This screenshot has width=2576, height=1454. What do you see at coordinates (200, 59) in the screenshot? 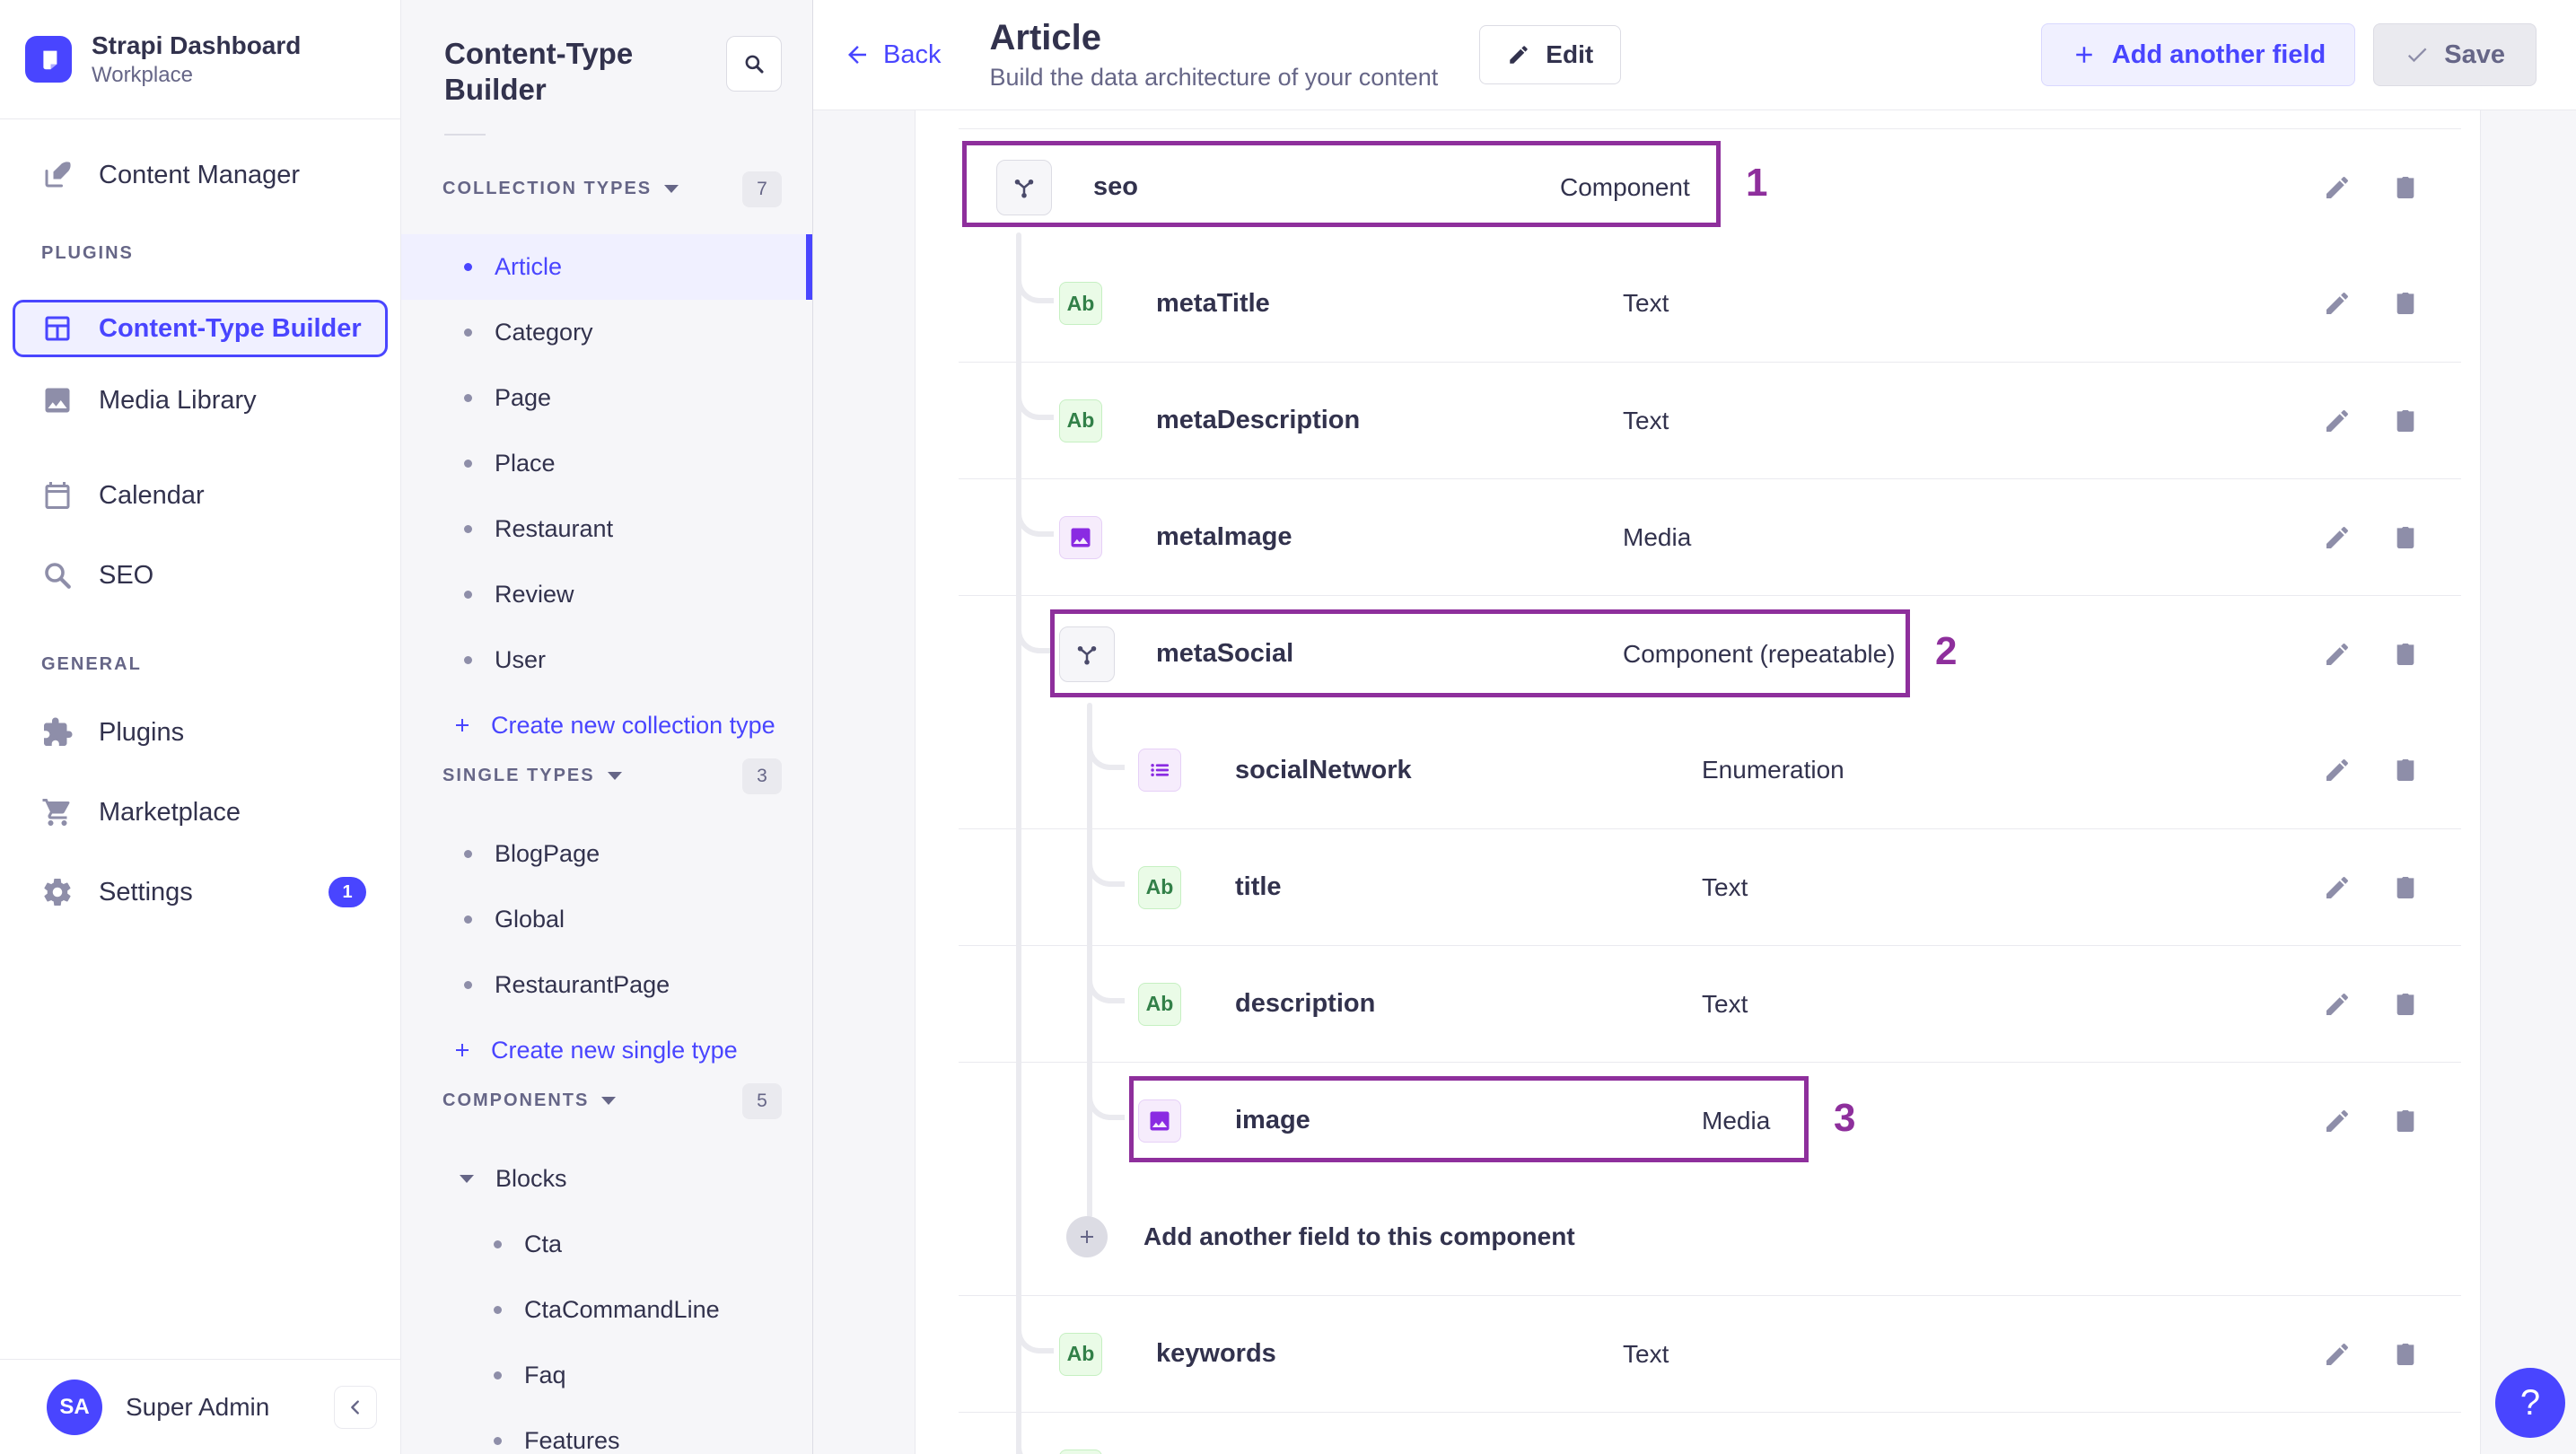
I see `brand-header: Strapi Dashboard Workplace` at bounding box center [200, 59].